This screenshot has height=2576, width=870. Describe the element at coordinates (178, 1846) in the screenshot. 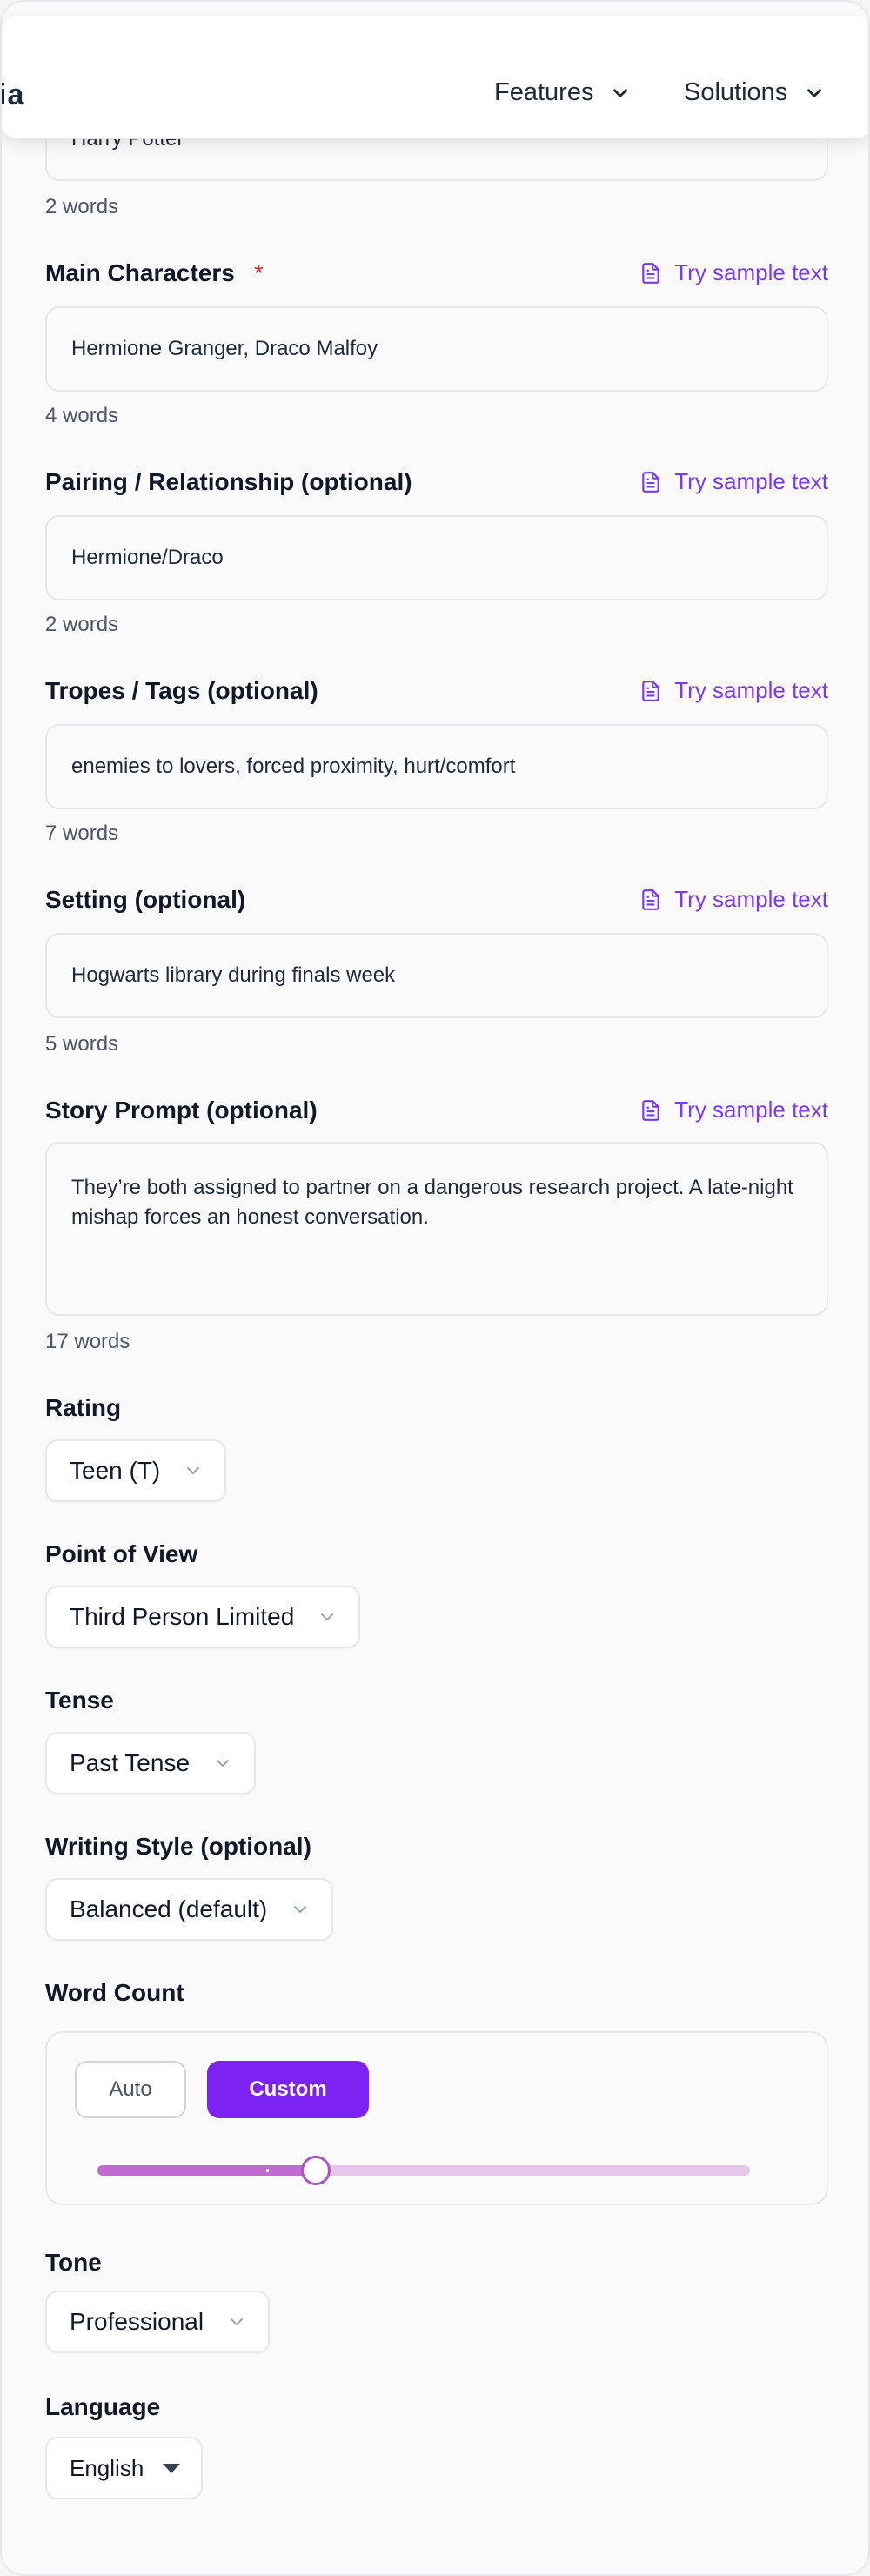

I see `writing-style-label: Writing Style (optional)` at that location.